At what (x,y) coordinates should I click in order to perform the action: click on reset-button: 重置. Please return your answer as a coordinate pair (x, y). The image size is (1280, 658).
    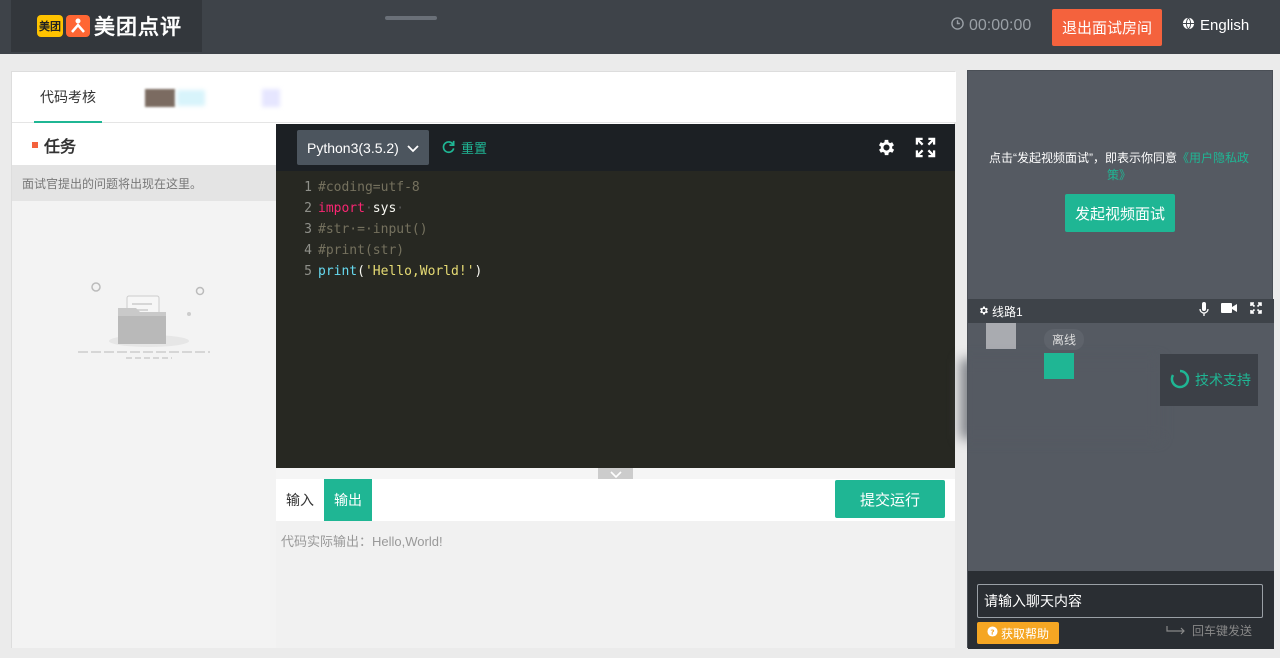
    Looking at the image, I should click on (464, 147).